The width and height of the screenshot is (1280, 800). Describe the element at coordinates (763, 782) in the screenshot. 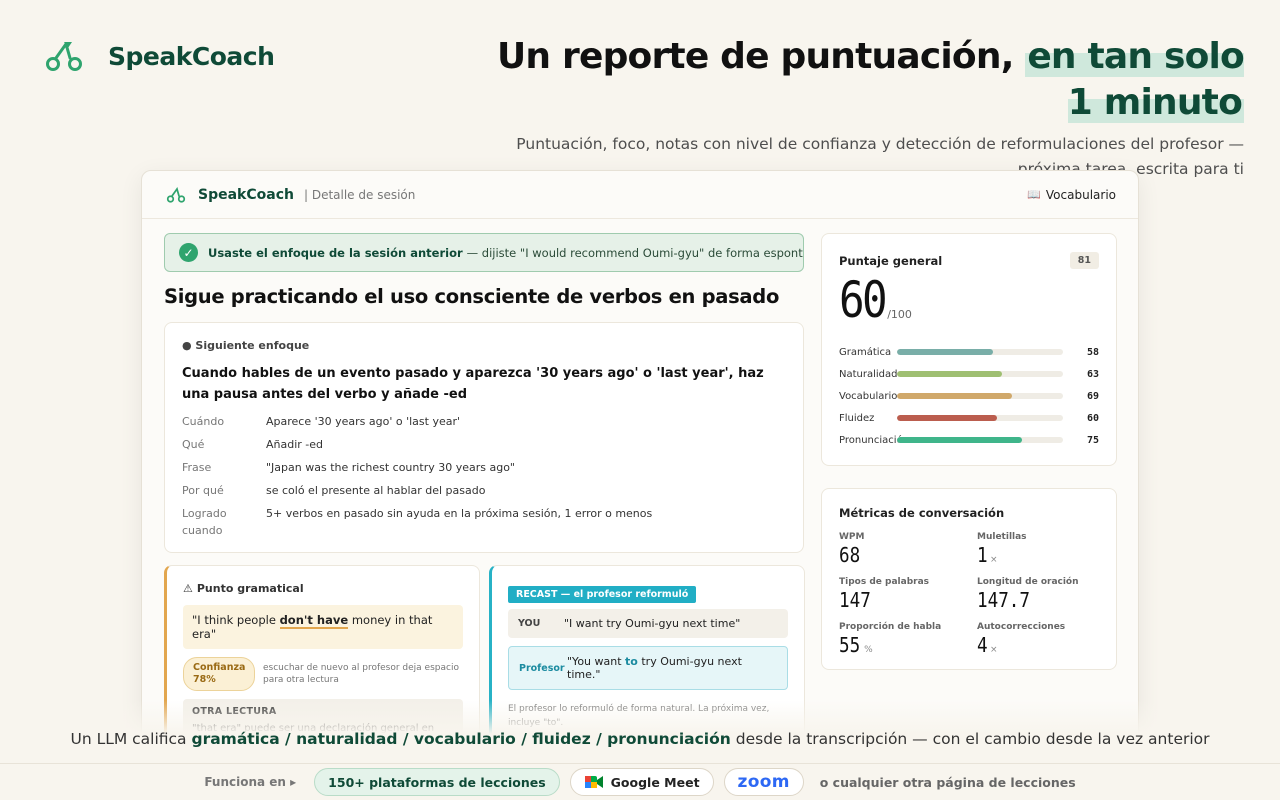

I see `zoom-pill: zoom` at that location.